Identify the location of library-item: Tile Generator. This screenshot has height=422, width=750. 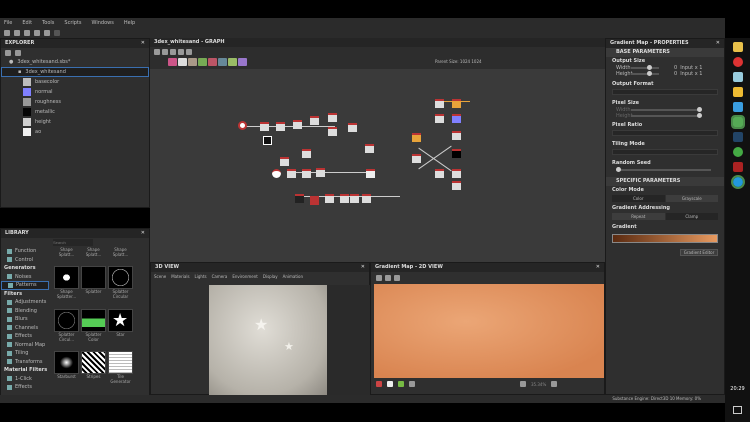
(120, 371).